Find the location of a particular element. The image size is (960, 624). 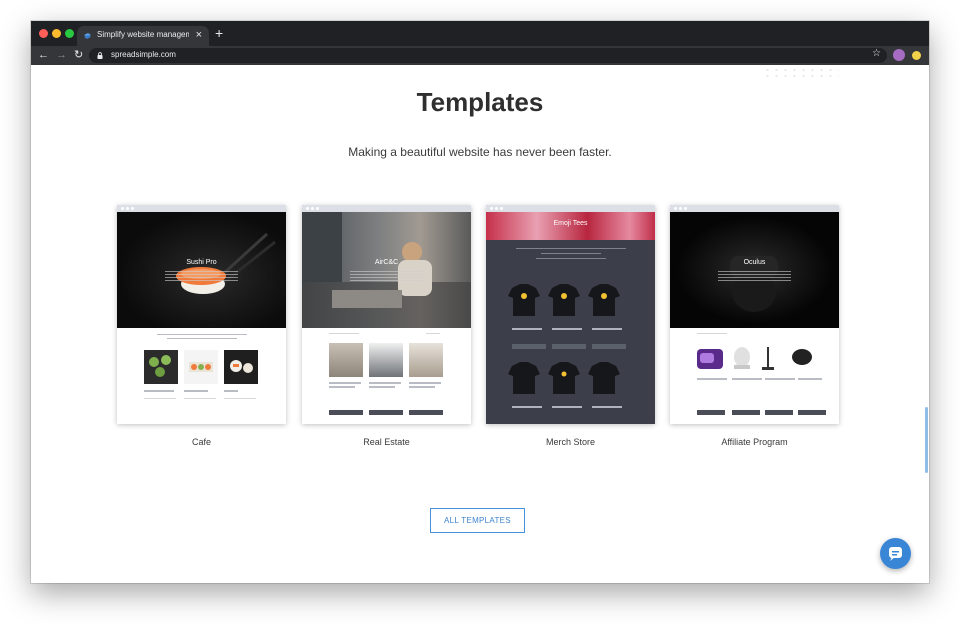

arrow-left-icon: ← is located at coordinates (43, 55).